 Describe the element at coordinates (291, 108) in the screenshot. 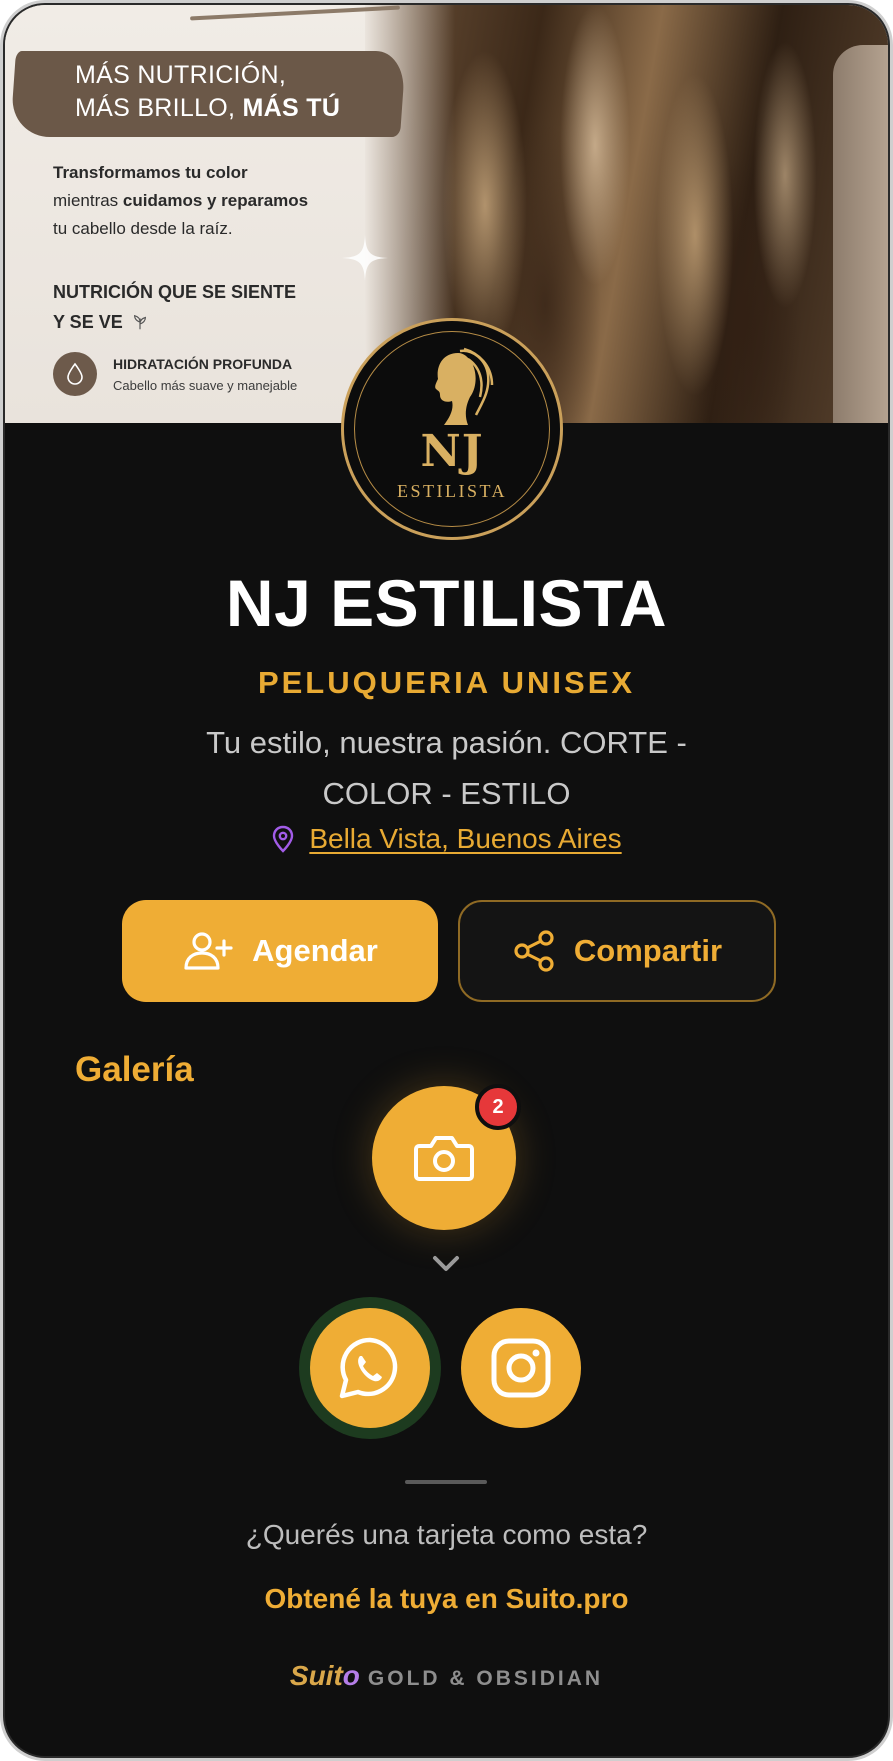

I see `banner-headline-bold: MÁS TÚ` at that location.